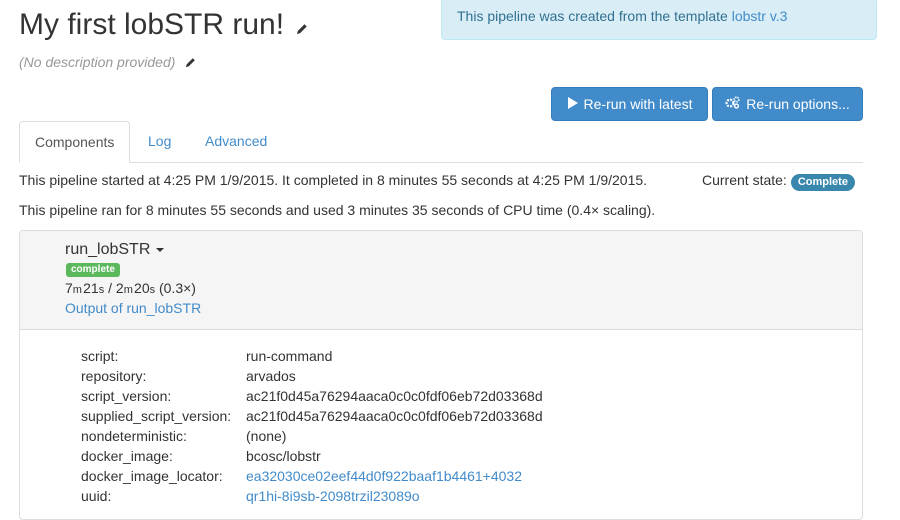 The image size is (900, 520). I want to click on page-title: My first lobSTR run!, so click(163, 25).